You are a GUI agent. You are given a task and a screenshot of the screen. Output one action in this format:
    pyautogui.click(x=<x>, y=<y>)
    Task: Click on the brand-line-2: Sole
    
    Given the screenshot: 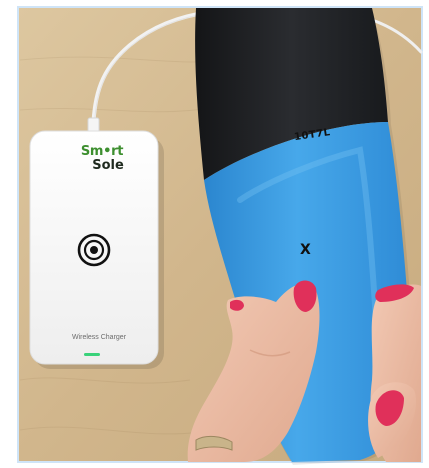 What is the action you would take?
    pyautogui.click(x=108, y=165)
    